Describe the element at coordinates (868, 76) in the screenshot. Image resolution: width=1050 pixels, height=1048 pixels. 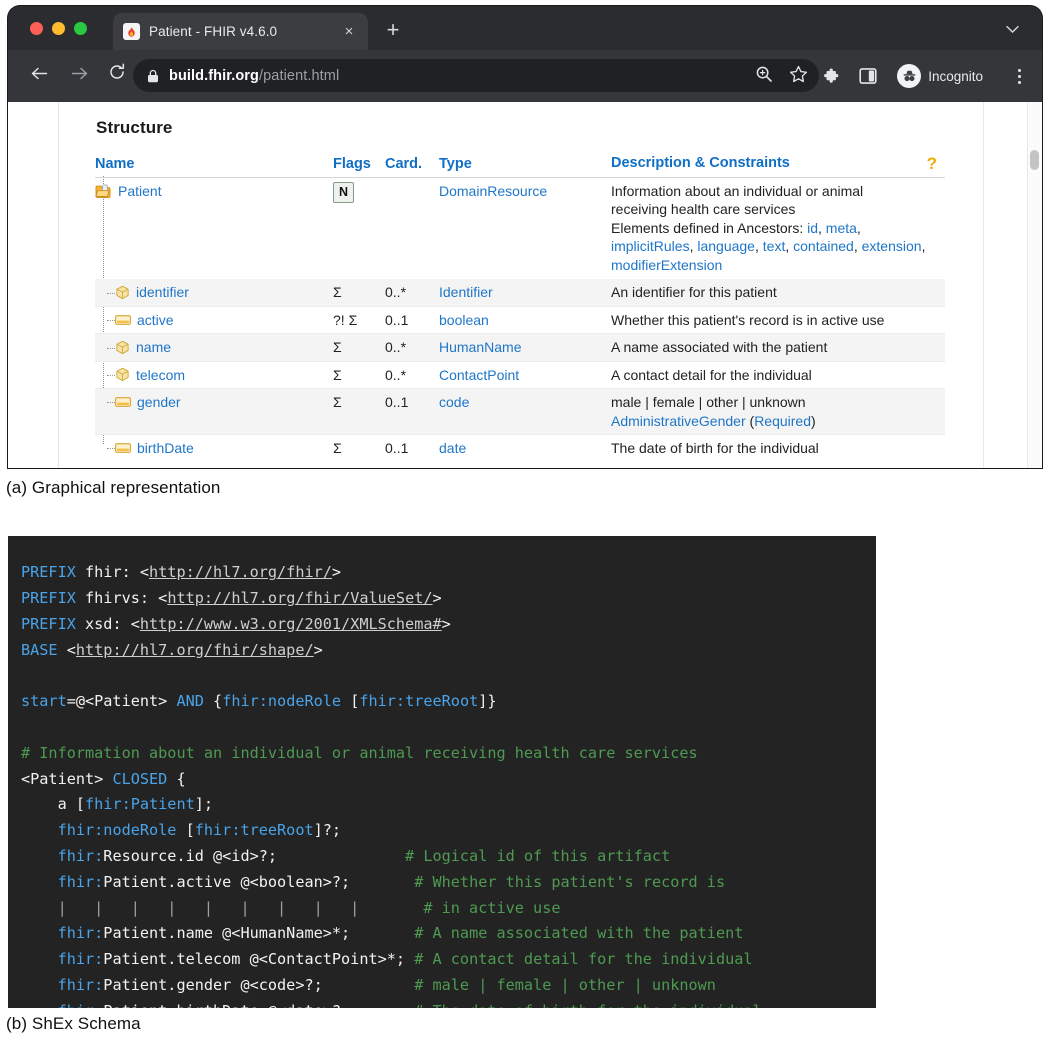
I see `side-panel-icon` at that location.